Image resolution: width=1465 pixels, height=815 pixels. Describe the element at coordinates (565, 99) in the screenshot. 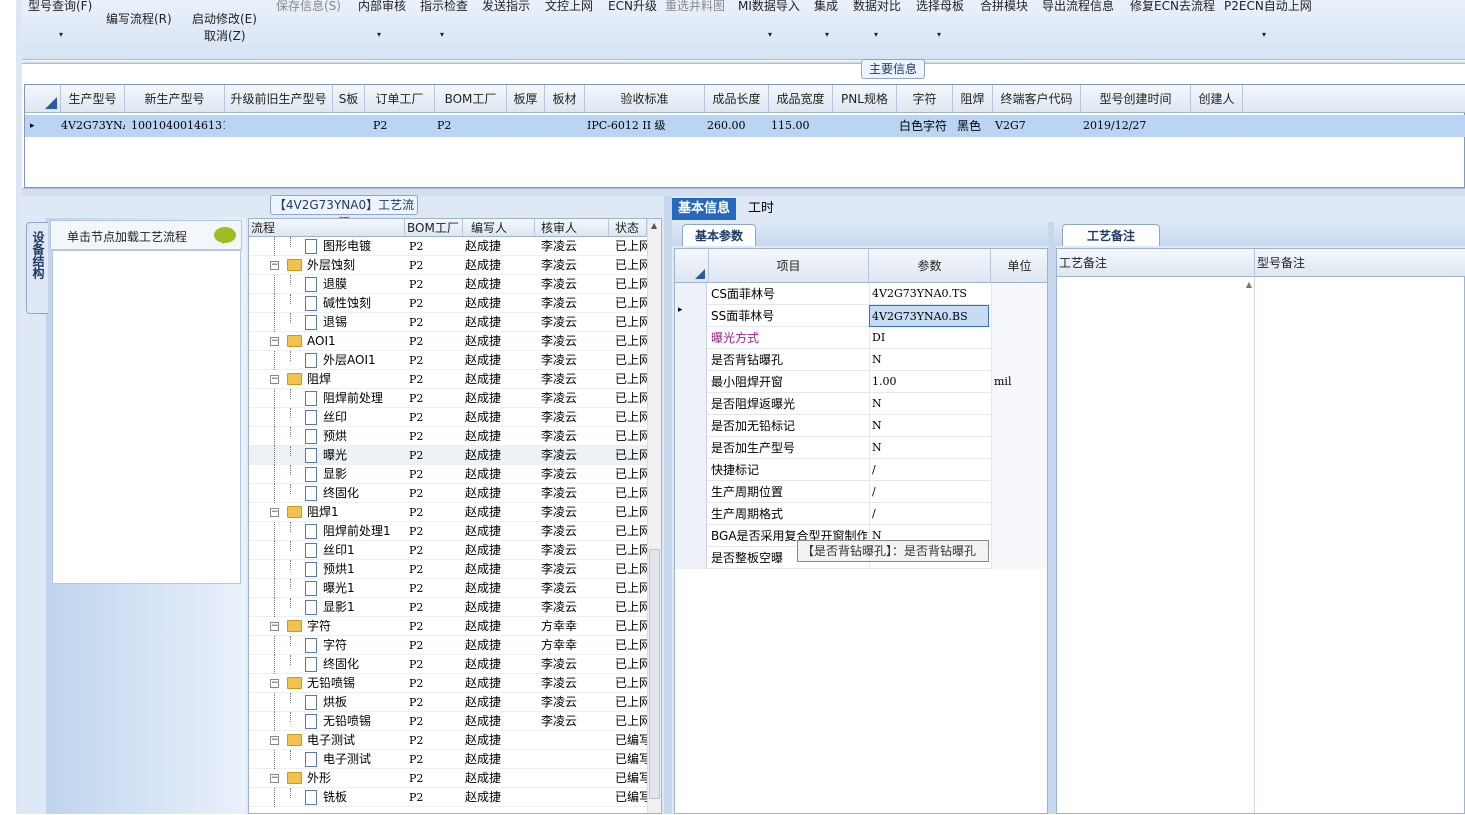

I see `col-board-material: 板材` at that location.